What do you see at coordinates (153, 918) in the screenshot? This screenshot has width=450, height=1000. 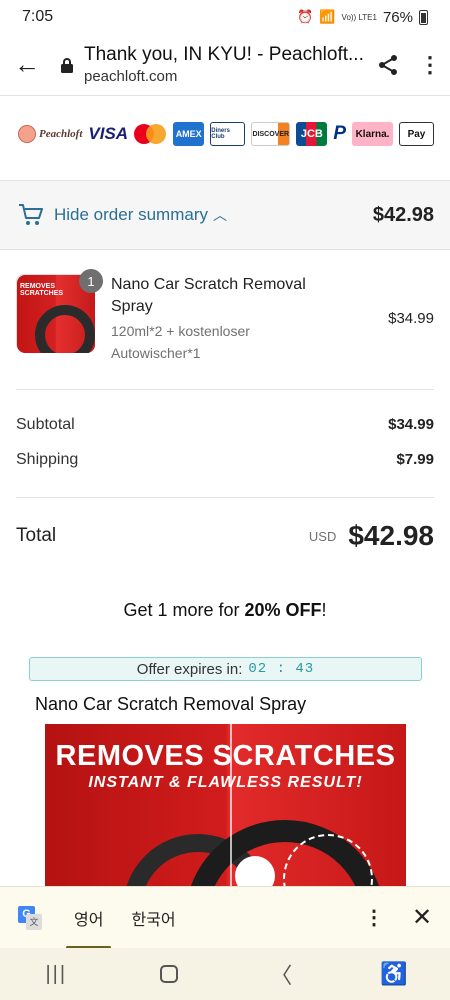 I see `tab-korean: 한국어` at bounding box center [153, 918].